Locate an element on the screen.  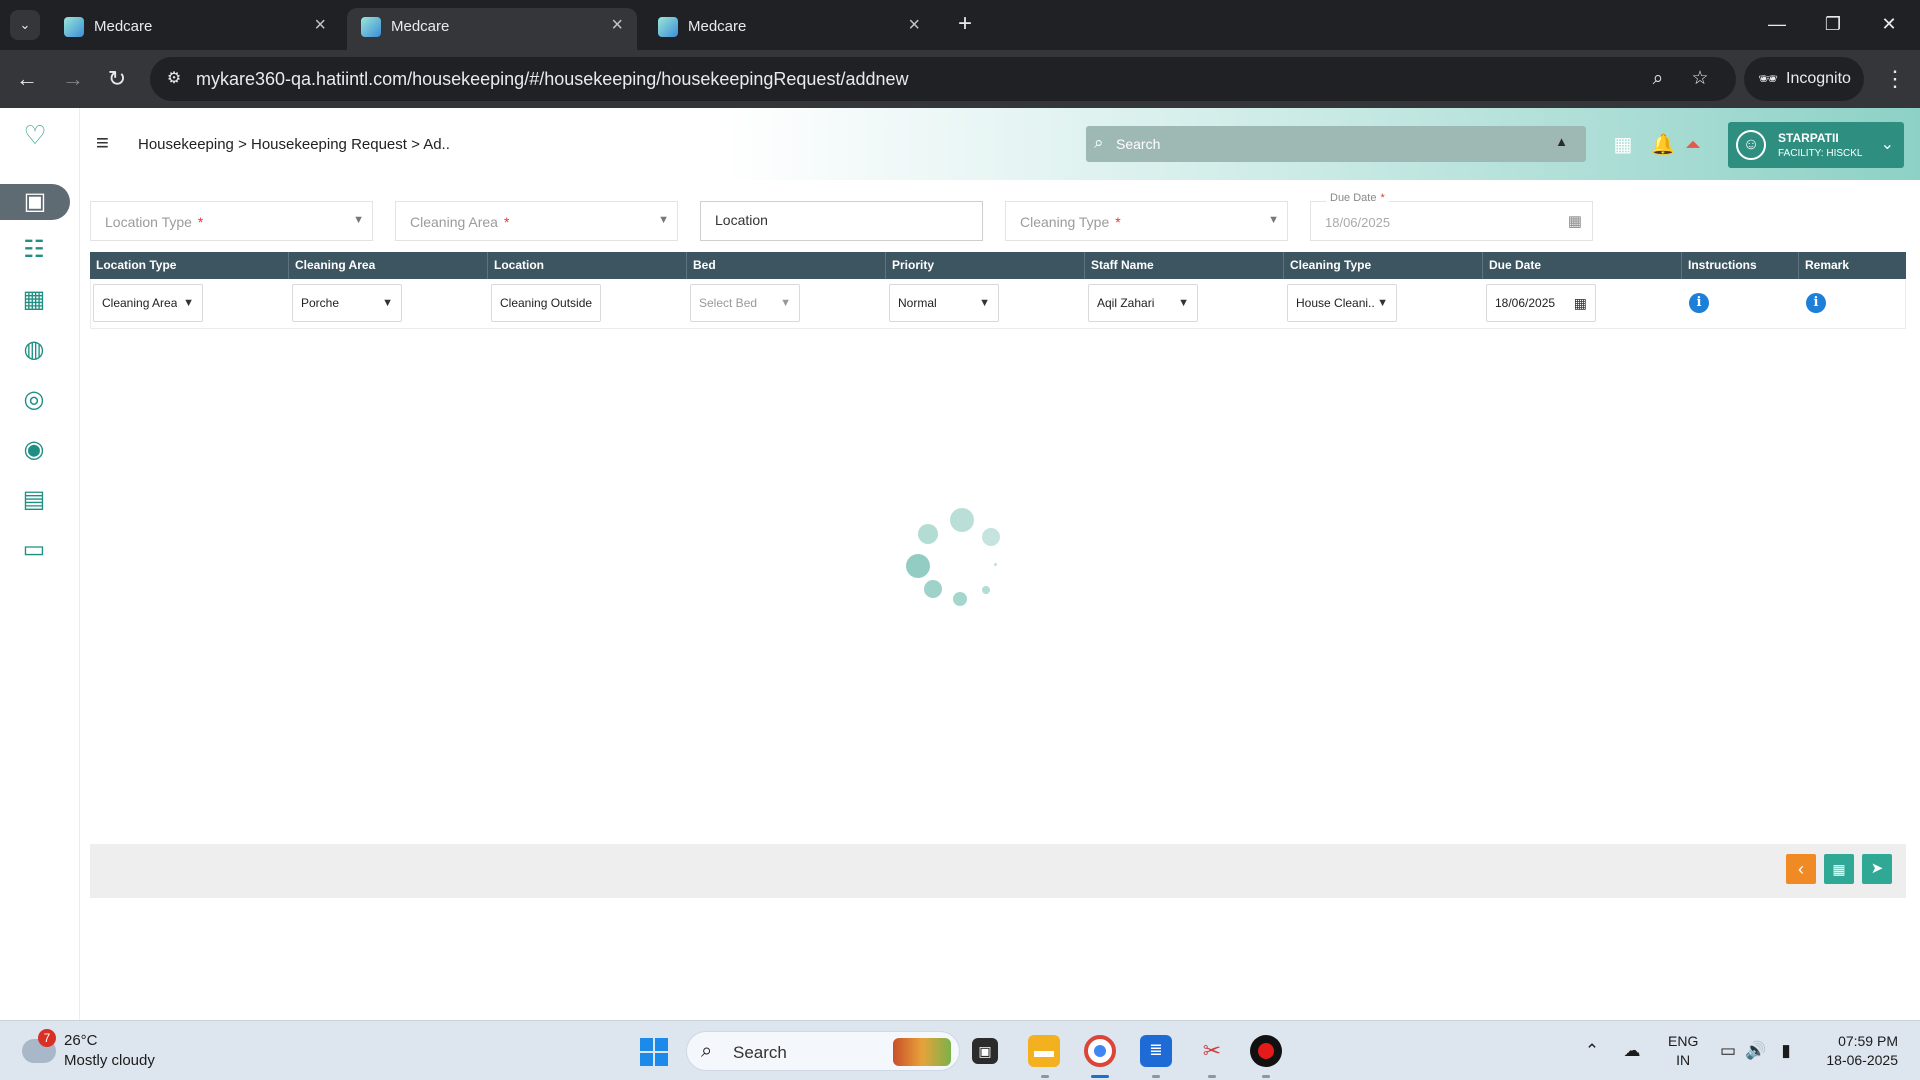
row-cleaning-area-select: Porche ▼ is located at coordinates (347, 303).